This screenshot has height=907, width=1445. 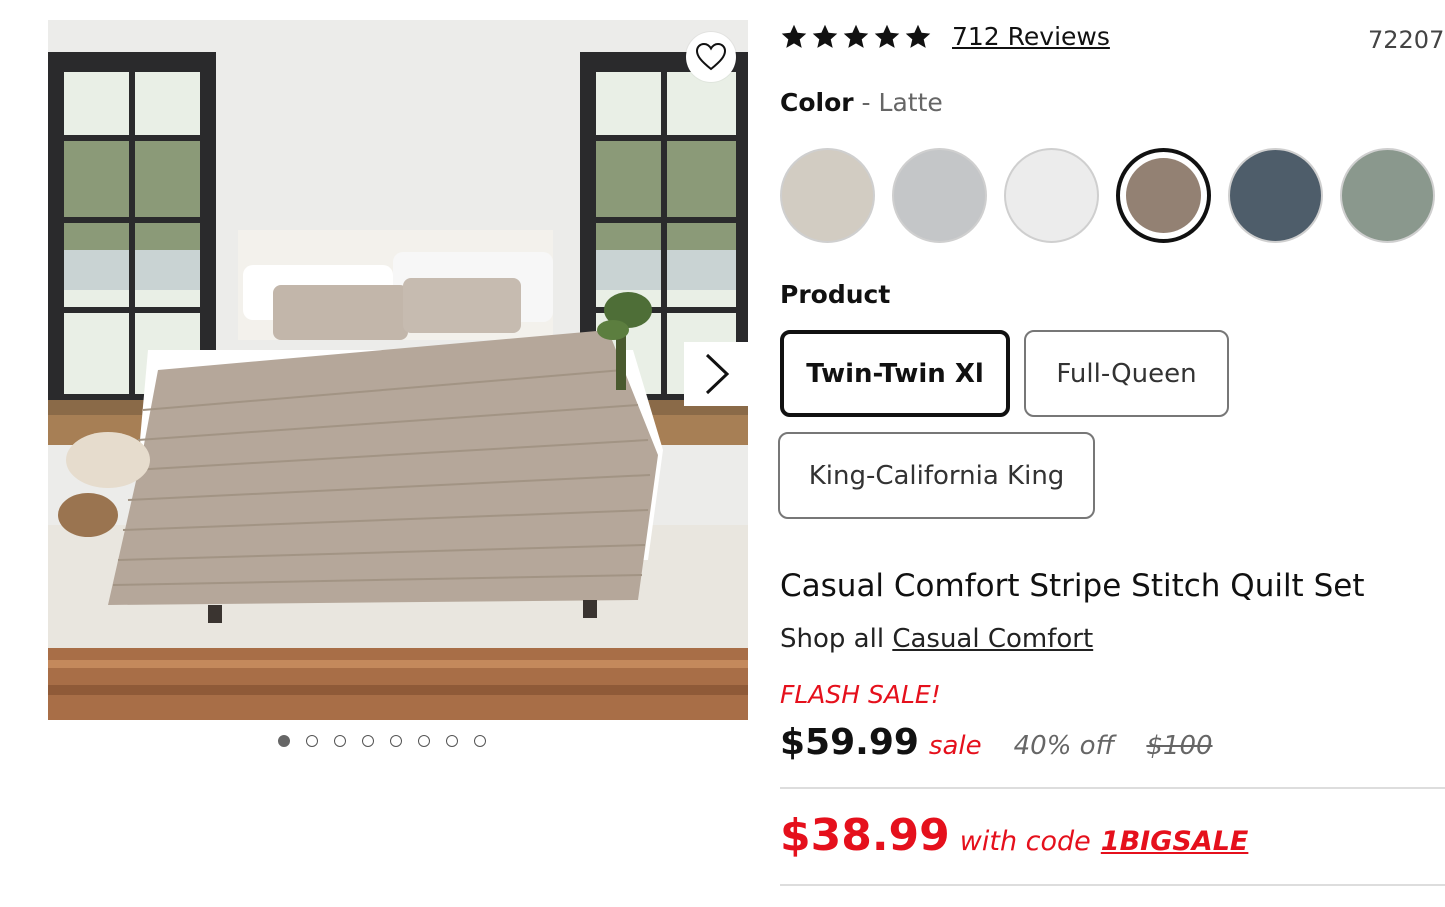 I want to click on color-swatch-selected, so click(x=1163, y=195).